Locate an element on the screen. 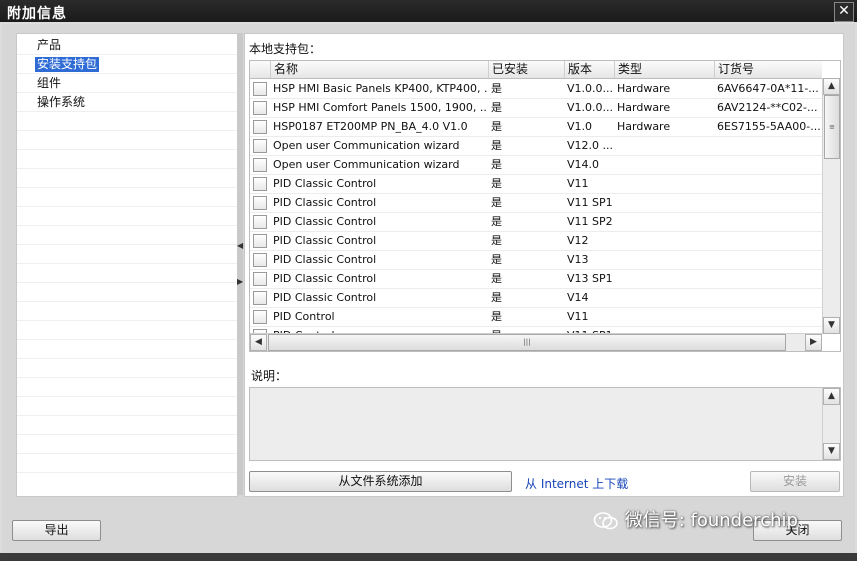 The width and height of the screenshot is (857, 561). download-from-internet-link: 从 Internet 上下载 is located at coordinates (576, 483).